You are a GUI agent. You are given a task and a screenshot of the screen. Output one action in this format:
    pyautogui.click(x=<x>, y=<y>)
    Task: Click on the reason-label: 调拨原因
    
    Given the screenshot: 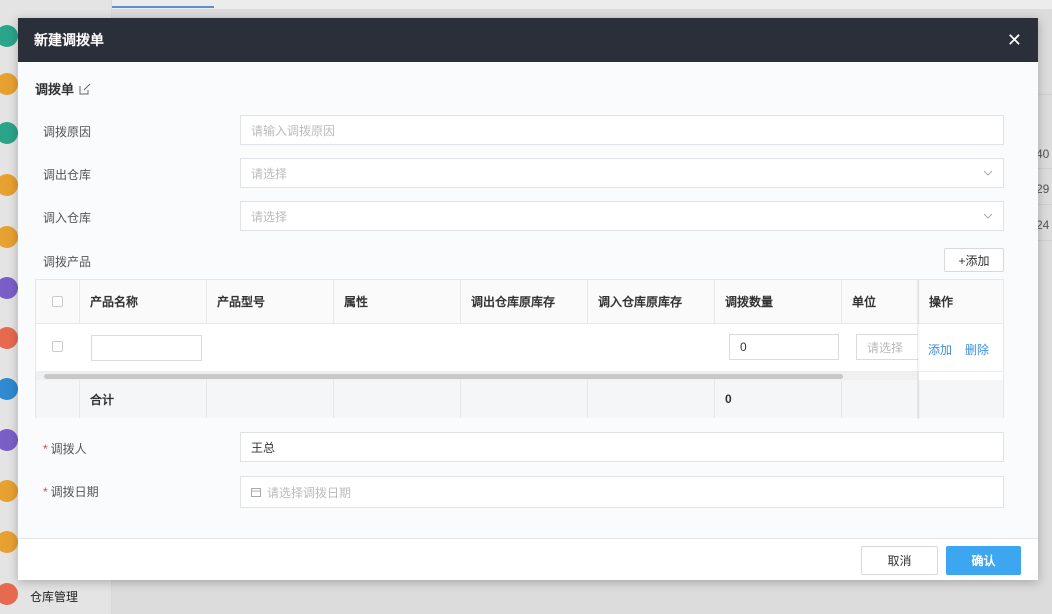 What is the action you would take?
    pyautogui.click(x=67, y=132)
    